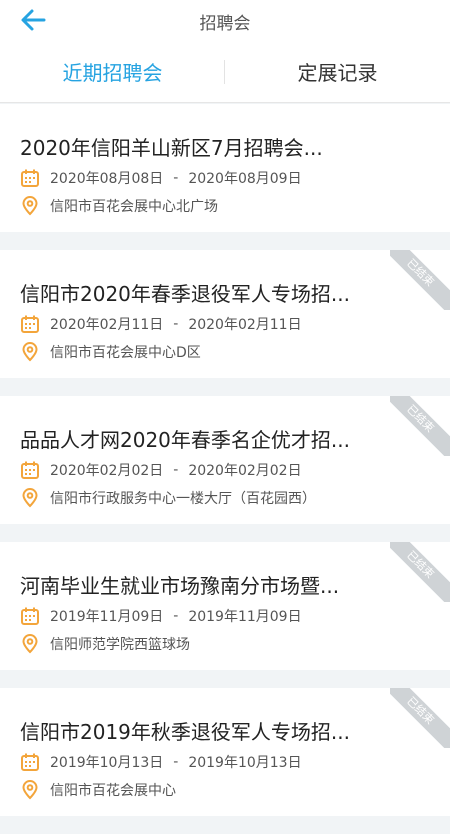  Describe the element at coordinates (245, 179) in the screenshot. I see `fair-end-date: 2020年08月09日` at that location.